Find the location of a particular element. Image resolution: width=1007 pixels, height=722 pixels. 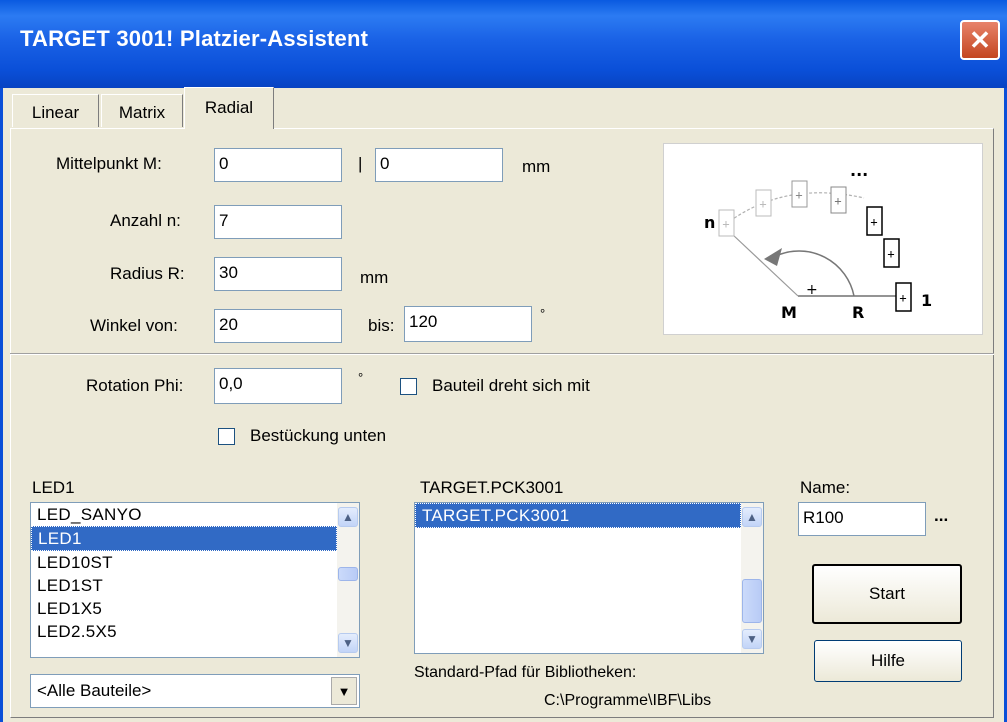

center-label: Mittelpunkt M: is located at coordinates (109, 163).